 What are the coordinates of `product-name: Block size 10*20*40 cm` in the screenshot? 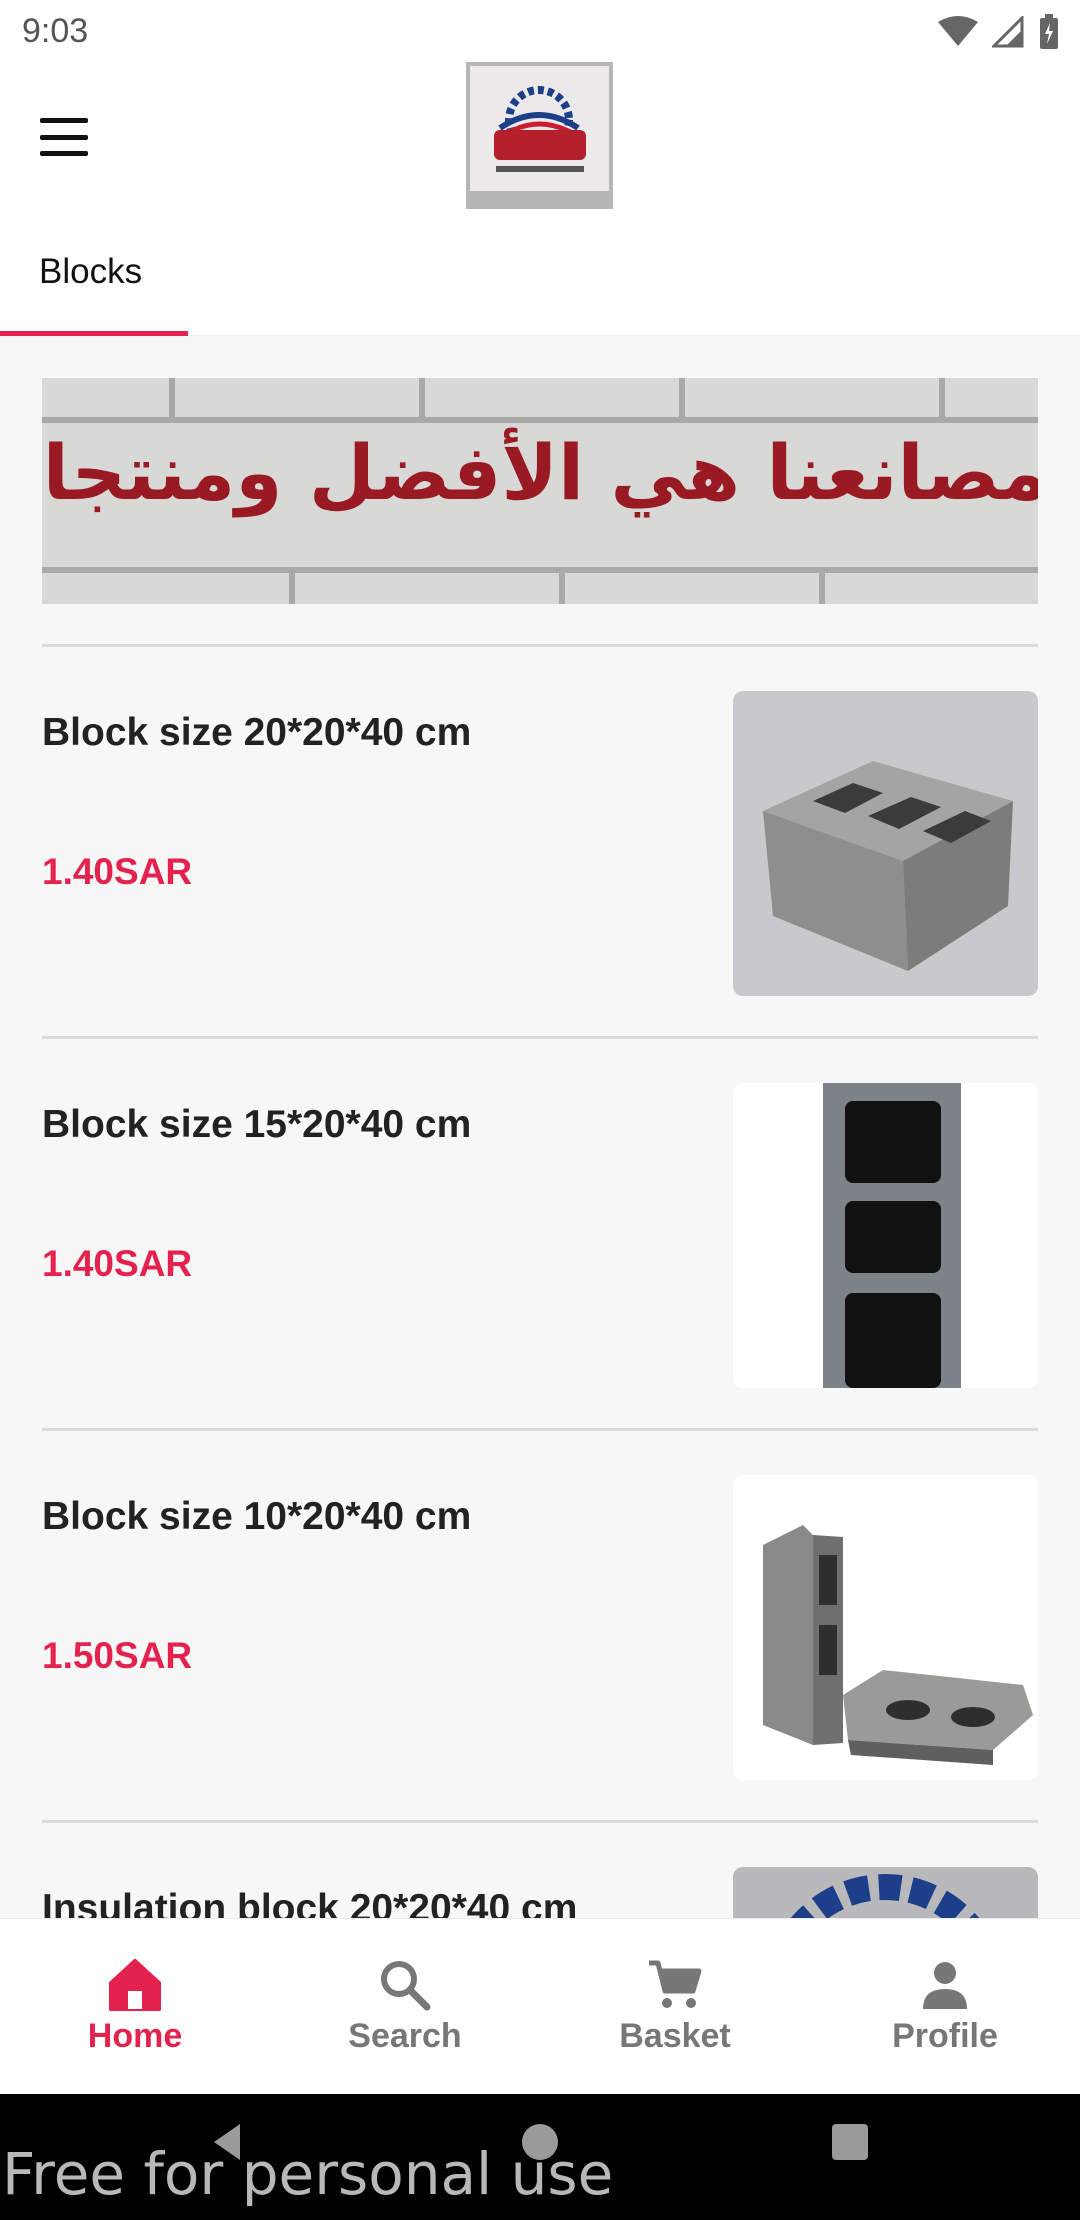 It's located at (257, 1516).